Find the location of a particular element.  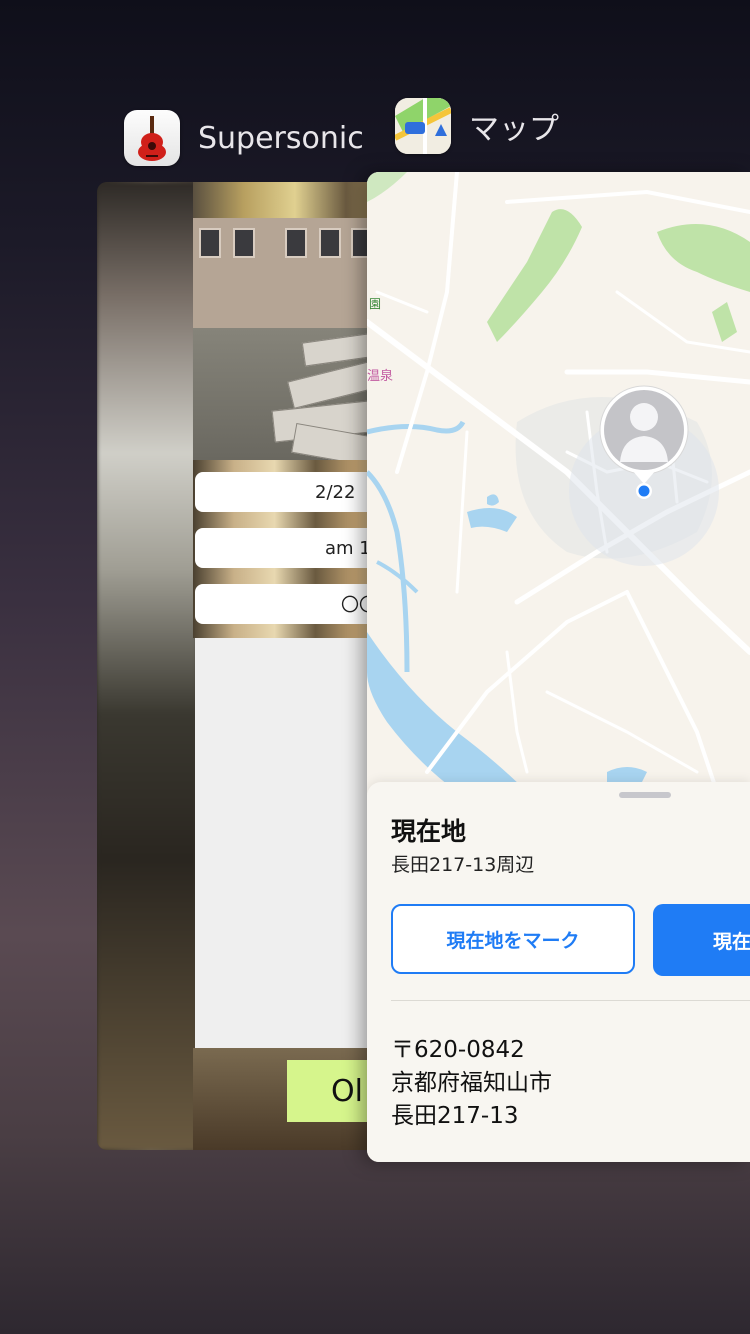

map-poi-label: 園 is located at coordinates (375, 304).